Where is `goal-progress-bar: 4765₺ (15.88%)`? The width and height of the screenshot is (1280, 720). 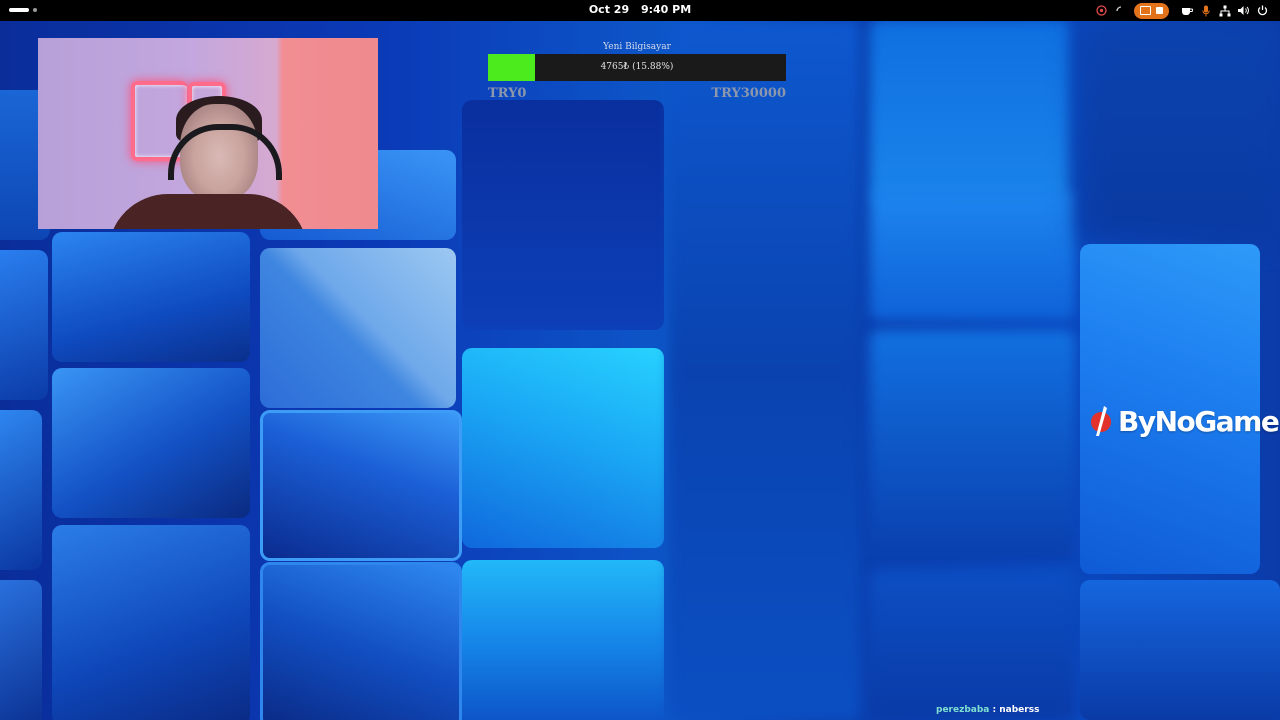 goal-progress-bar: 4765₺ (15.88%) is located at coordinates (637, 67).